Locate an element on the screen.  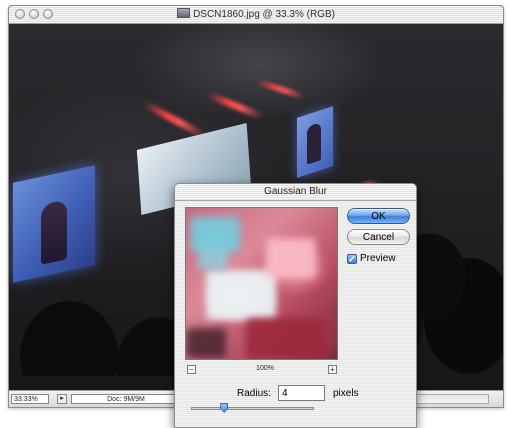
dialog-titlebar: Gaussian Blur is located at coordinates (295, 192).